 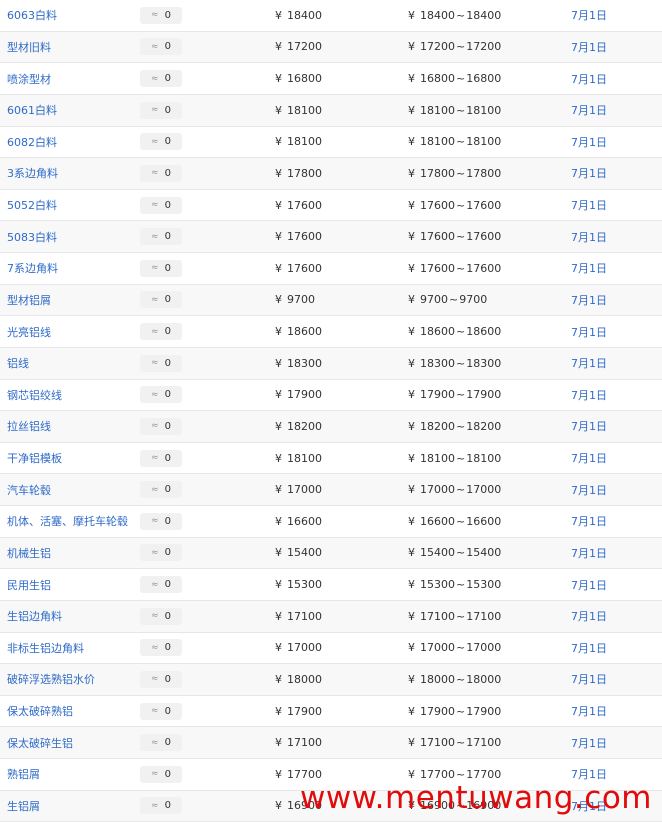 What do you see at coordinates (473, 300) in the screenshot?
I see `range-high: 9700` at bounding box center [473, 300].